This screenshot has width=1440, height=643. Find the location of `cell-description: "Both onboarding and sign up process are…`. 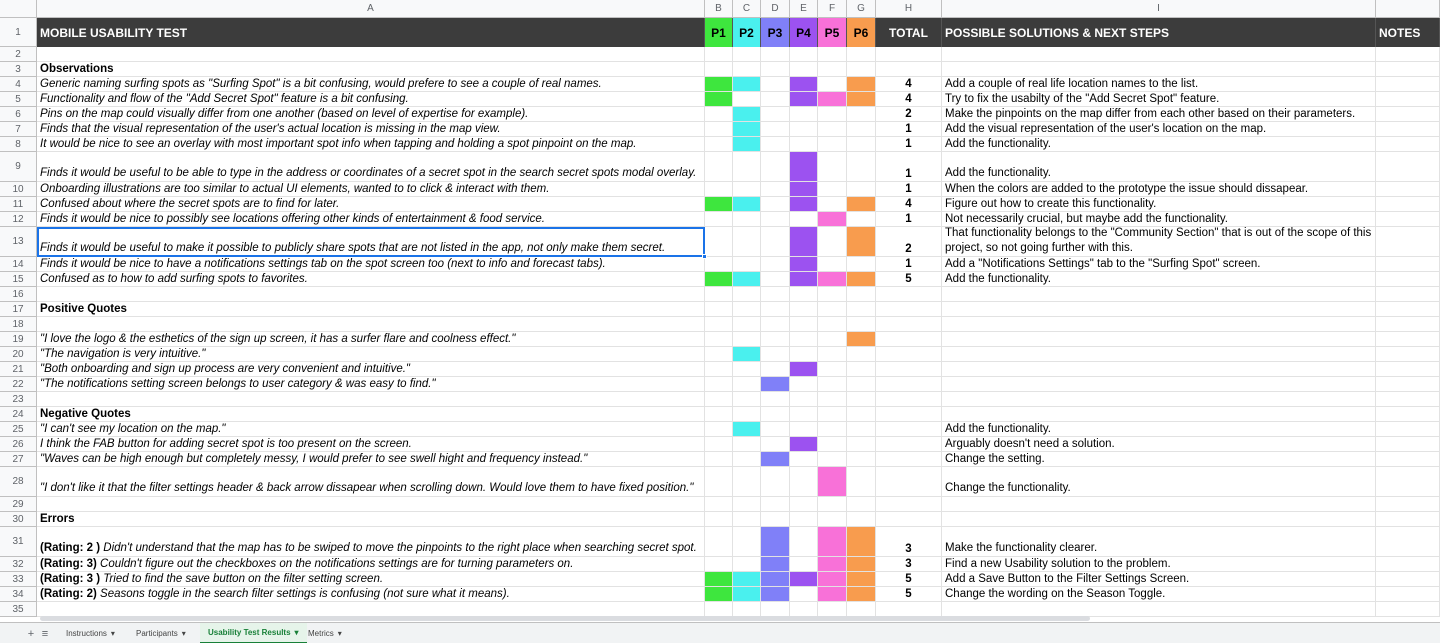

cell-description: "Both onboarding and sign up process are… is located at coordinates (371, 369).